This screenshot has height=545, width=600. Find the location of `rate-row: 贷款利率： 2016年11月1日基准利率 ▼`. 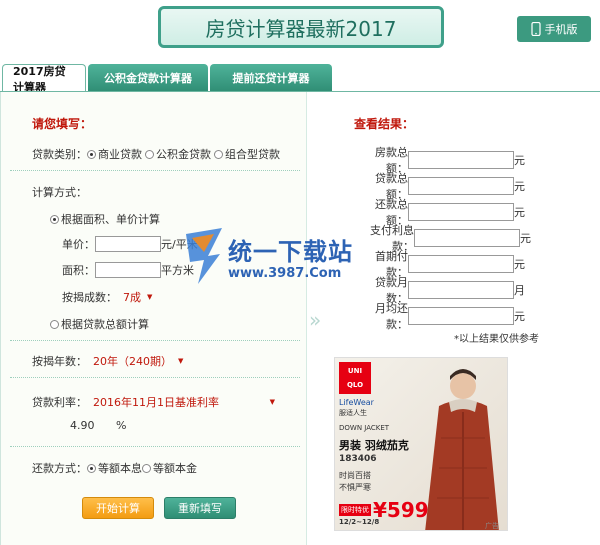

rate-row: 贷款利率： 2016年11月1日基准利率 ▼ is located at coordinates (153, 402).